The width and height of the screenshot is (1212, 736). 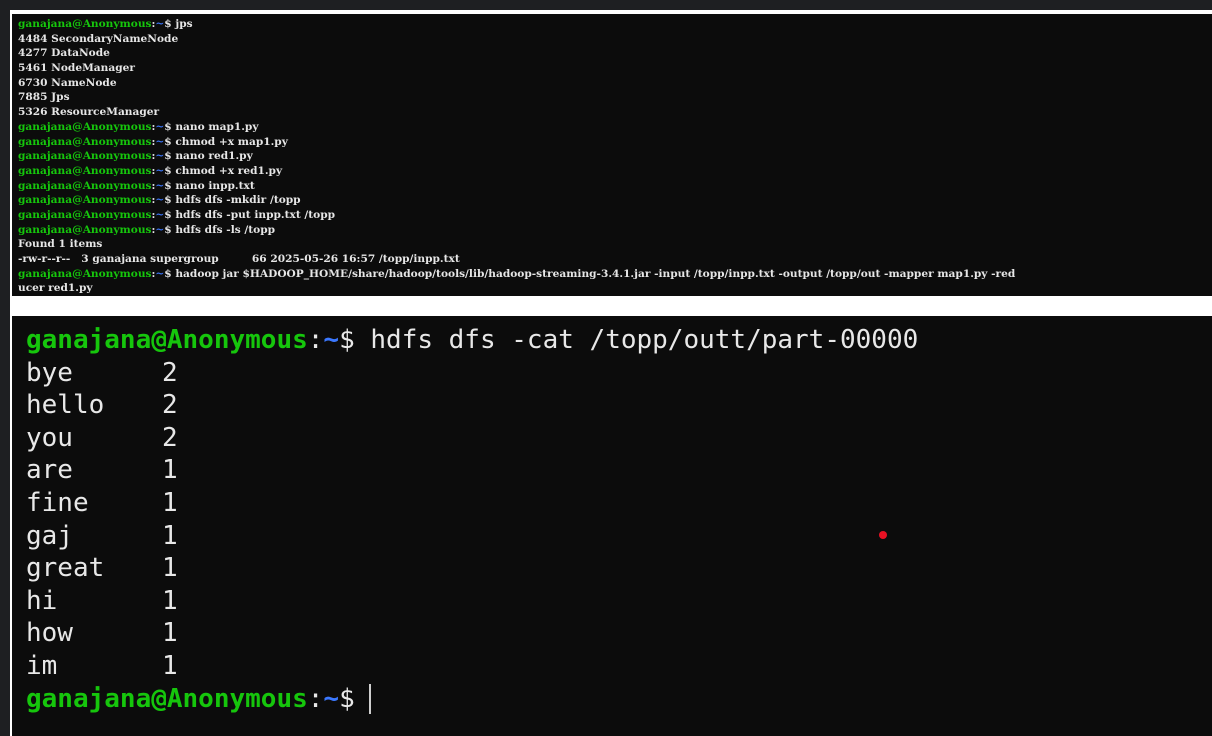 I want to click on window-top-edge, so click(x=606, y=5).